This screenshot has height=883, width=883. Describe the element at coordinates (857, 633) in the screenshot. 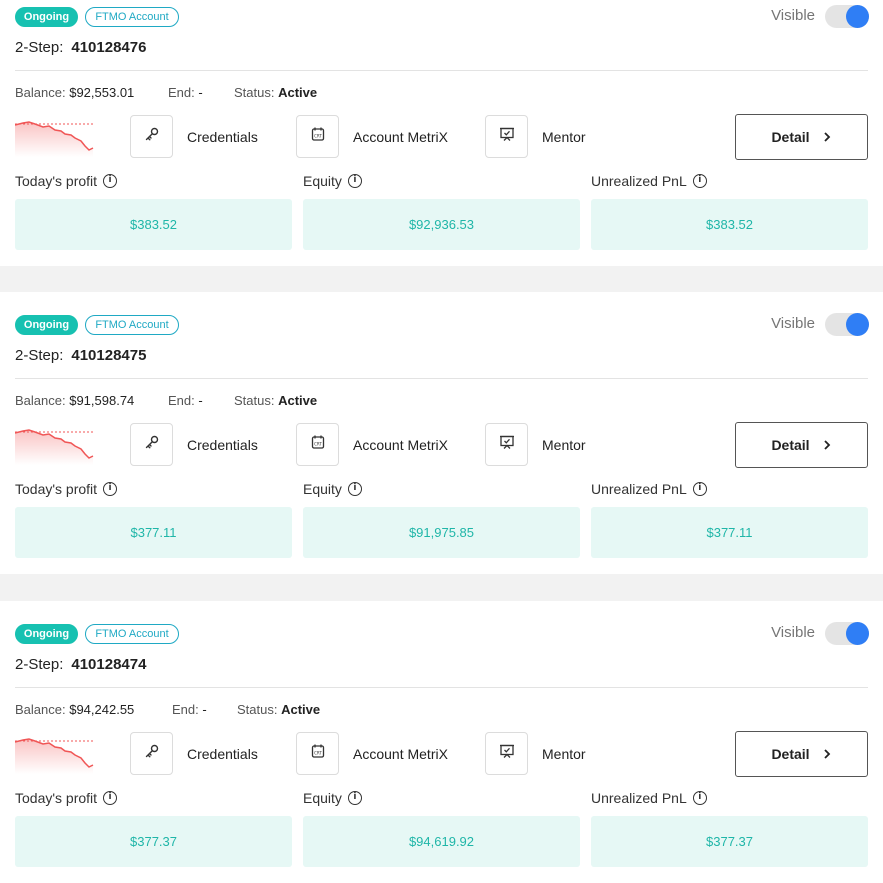

I see `toggle-knob` at that location.